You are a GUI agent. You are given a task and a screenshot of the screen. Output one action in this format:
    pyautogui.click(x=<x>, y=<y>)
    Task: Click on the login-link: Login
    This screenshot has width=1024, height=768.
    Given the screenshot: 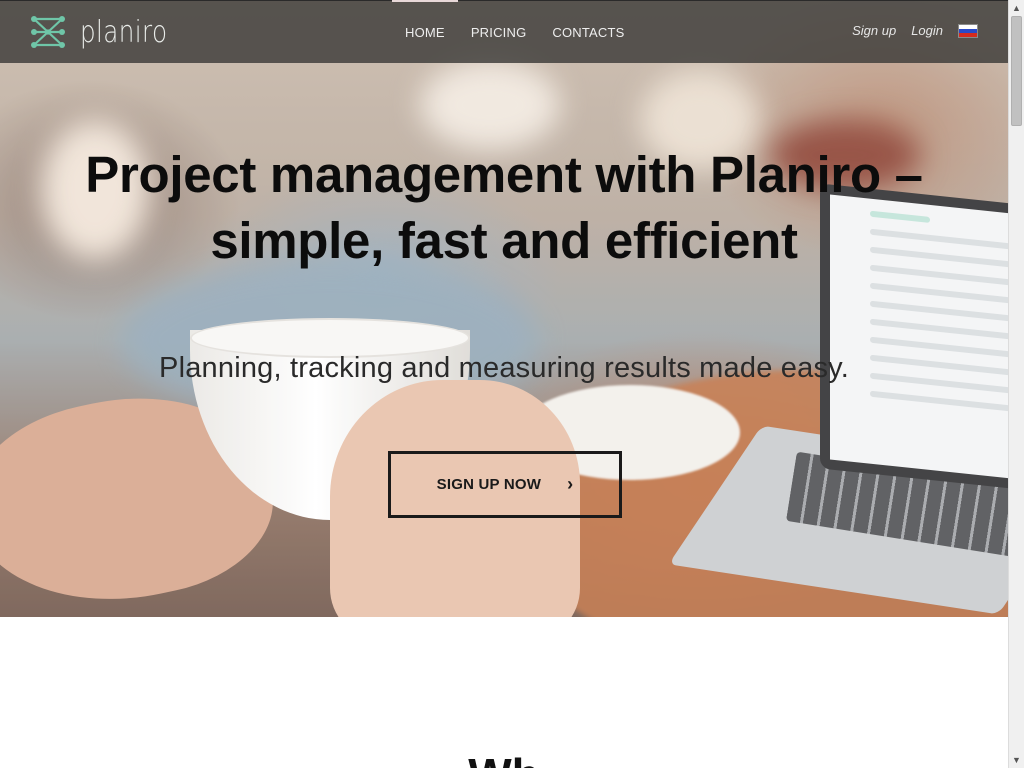 What is the action you would take?
    pyautogui.click(x=927, y=30)
    